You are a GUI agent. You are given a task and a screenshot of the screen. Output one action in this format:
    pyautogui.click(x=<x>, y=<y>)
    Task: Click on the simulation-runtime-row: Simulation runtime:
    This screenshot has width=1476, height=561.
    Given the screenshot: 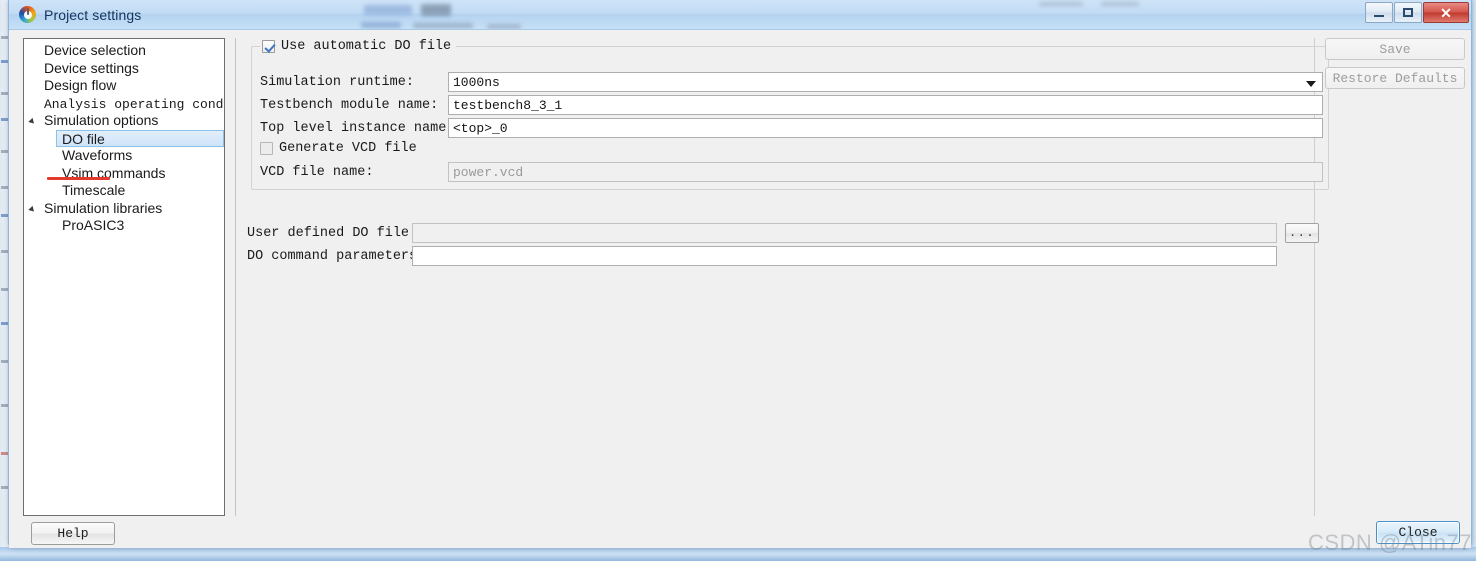 What is the action you would take?
    pyautogui.click(x=353, y=82)
    